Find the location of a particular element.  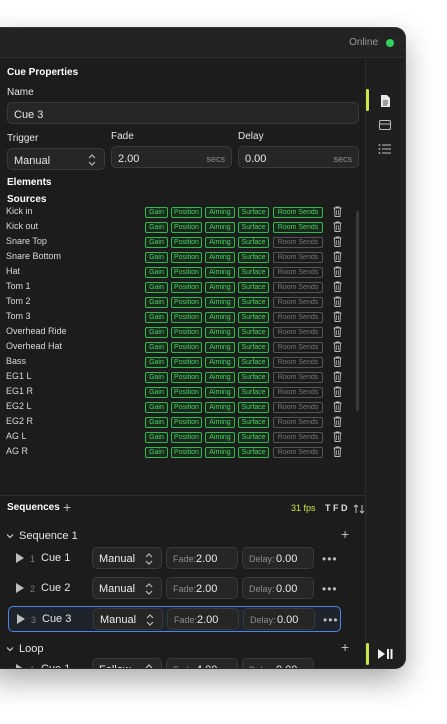

cue-name-input: Cue 3 is located at coordinates (183, 113).